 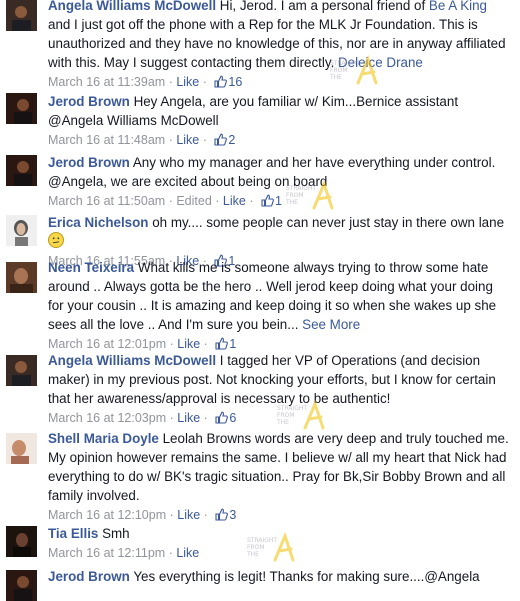 What do you see at coordinates (107, 344) in the screenshot?
I see `timestamp-link: March 16 at 12:01pm` at bounding box center [107, 344].